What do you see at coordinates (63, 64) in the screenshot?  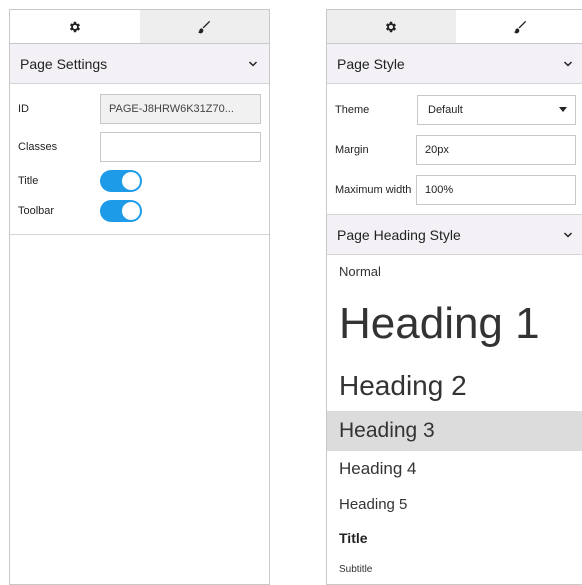 I see `section-title: Page Settings` at bounding box center [63, 64].